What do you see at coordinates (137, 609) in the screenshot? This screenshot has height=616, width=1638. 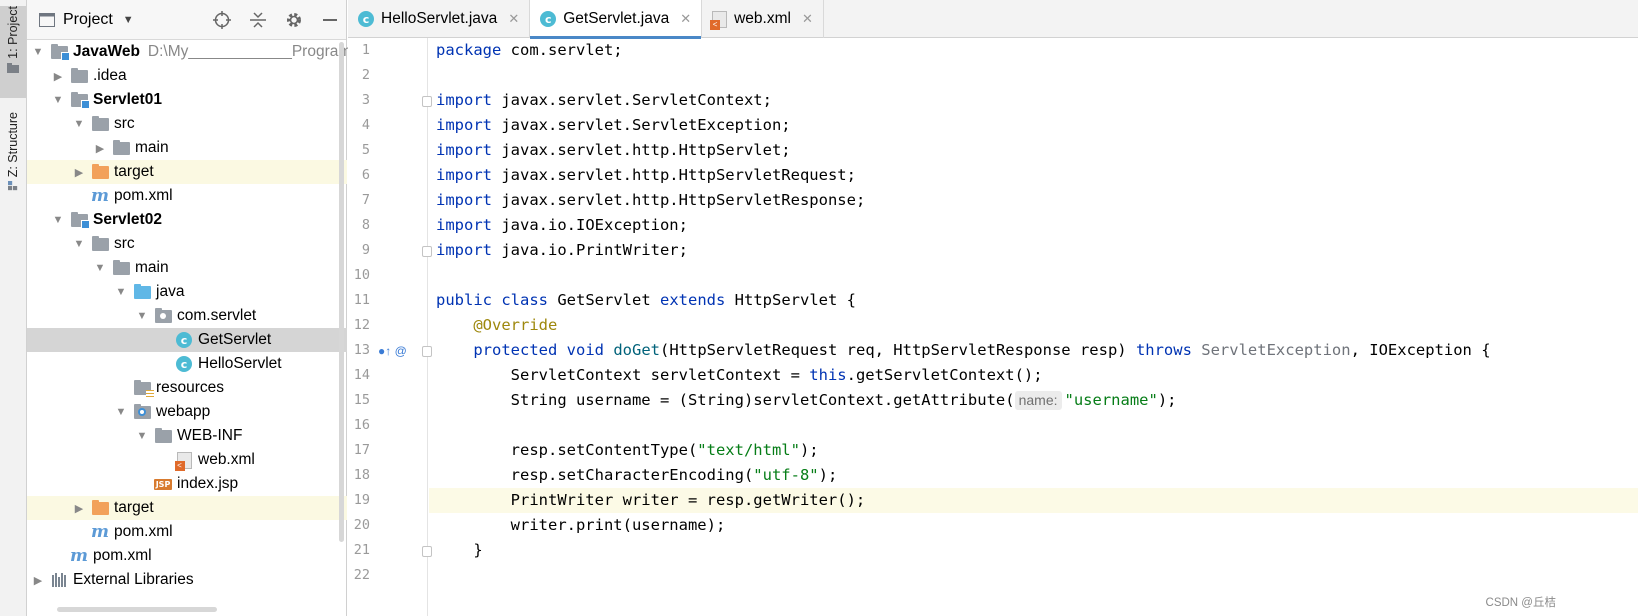 I see `project-horizontal-scrollbar` at bounding box center [137, 609].